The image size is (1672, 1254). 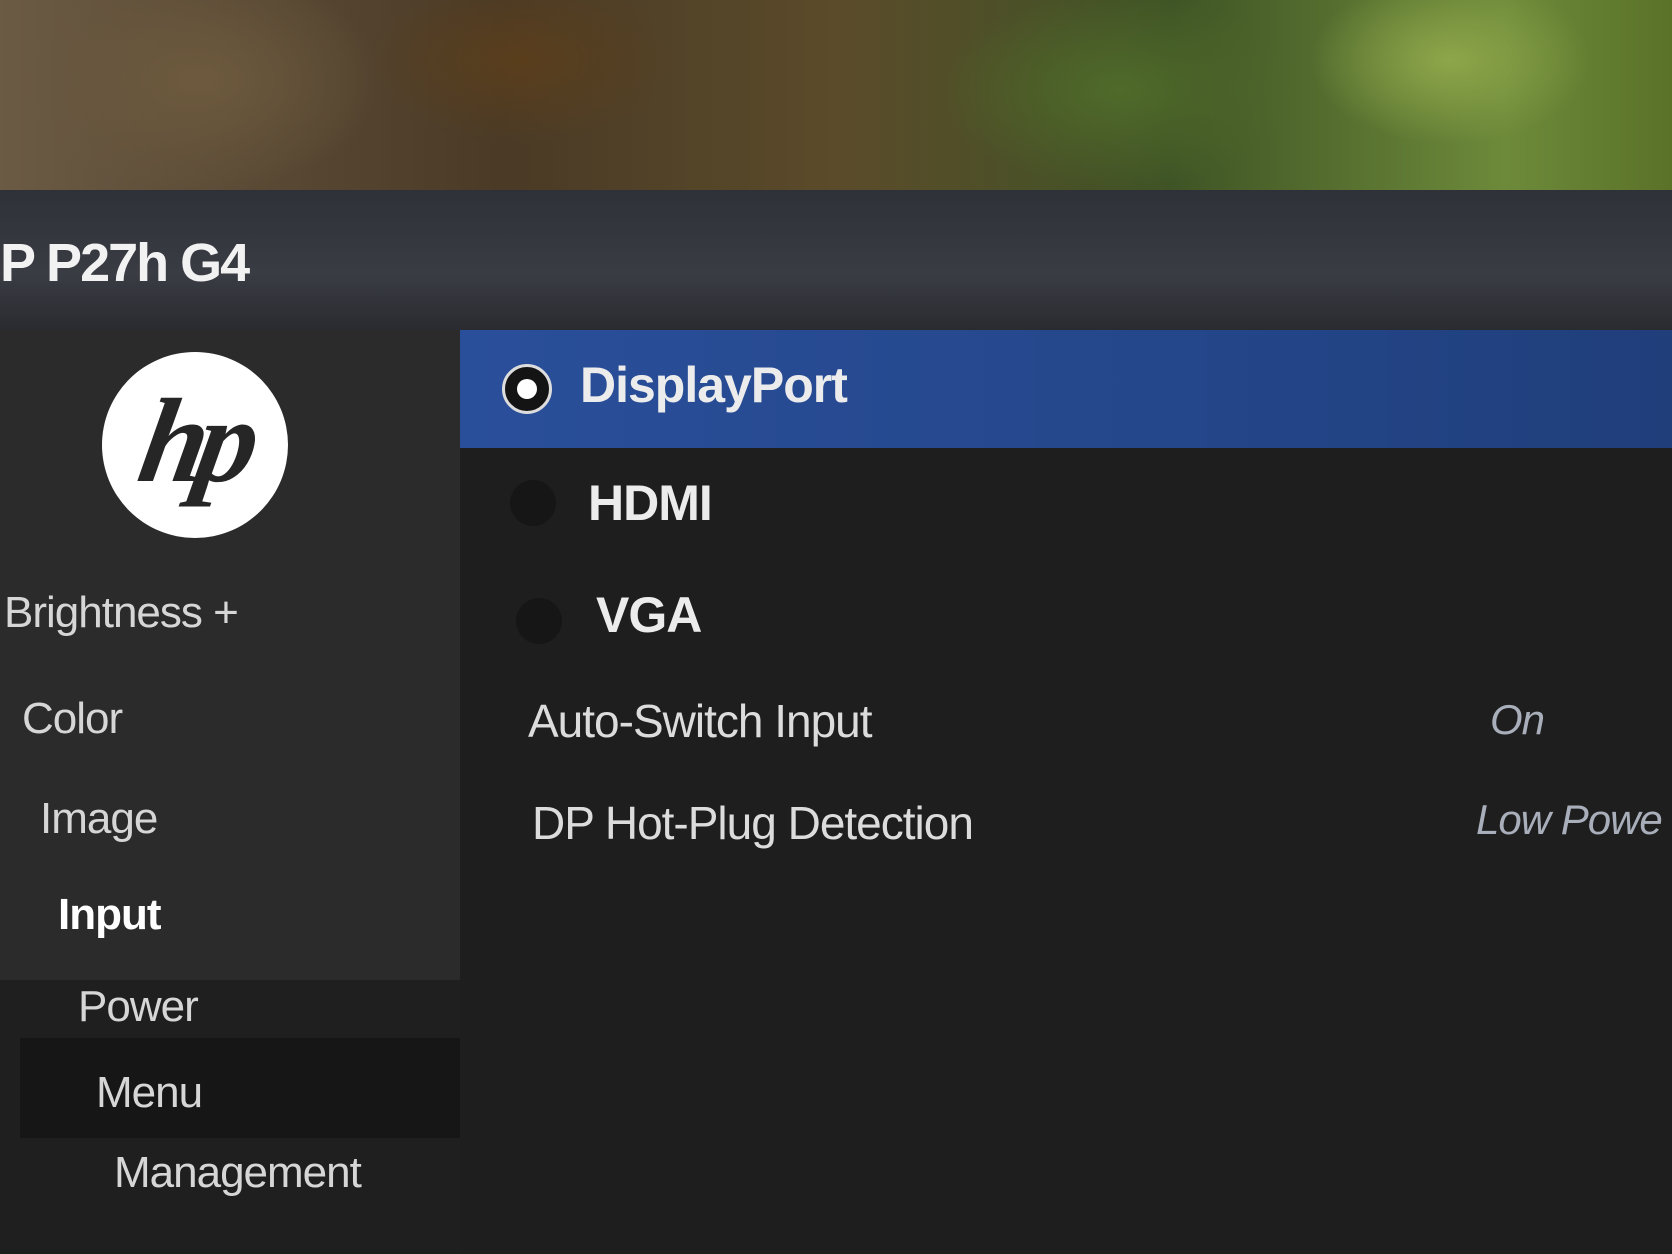 What do you see at coordinates (1517, 719) in the screenshot?
I see `setting-auto-switch-input-value: On` at bounding box center [1517, 719].